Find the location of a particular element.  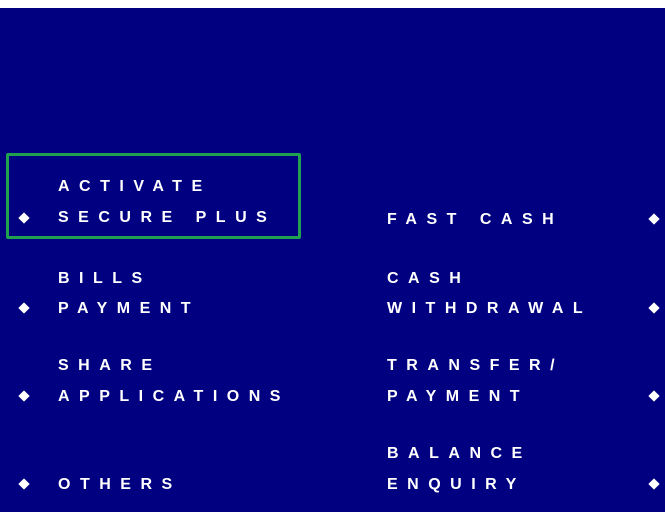

option-label-line2: ENQUIRY is located at coordinates (456, 484).